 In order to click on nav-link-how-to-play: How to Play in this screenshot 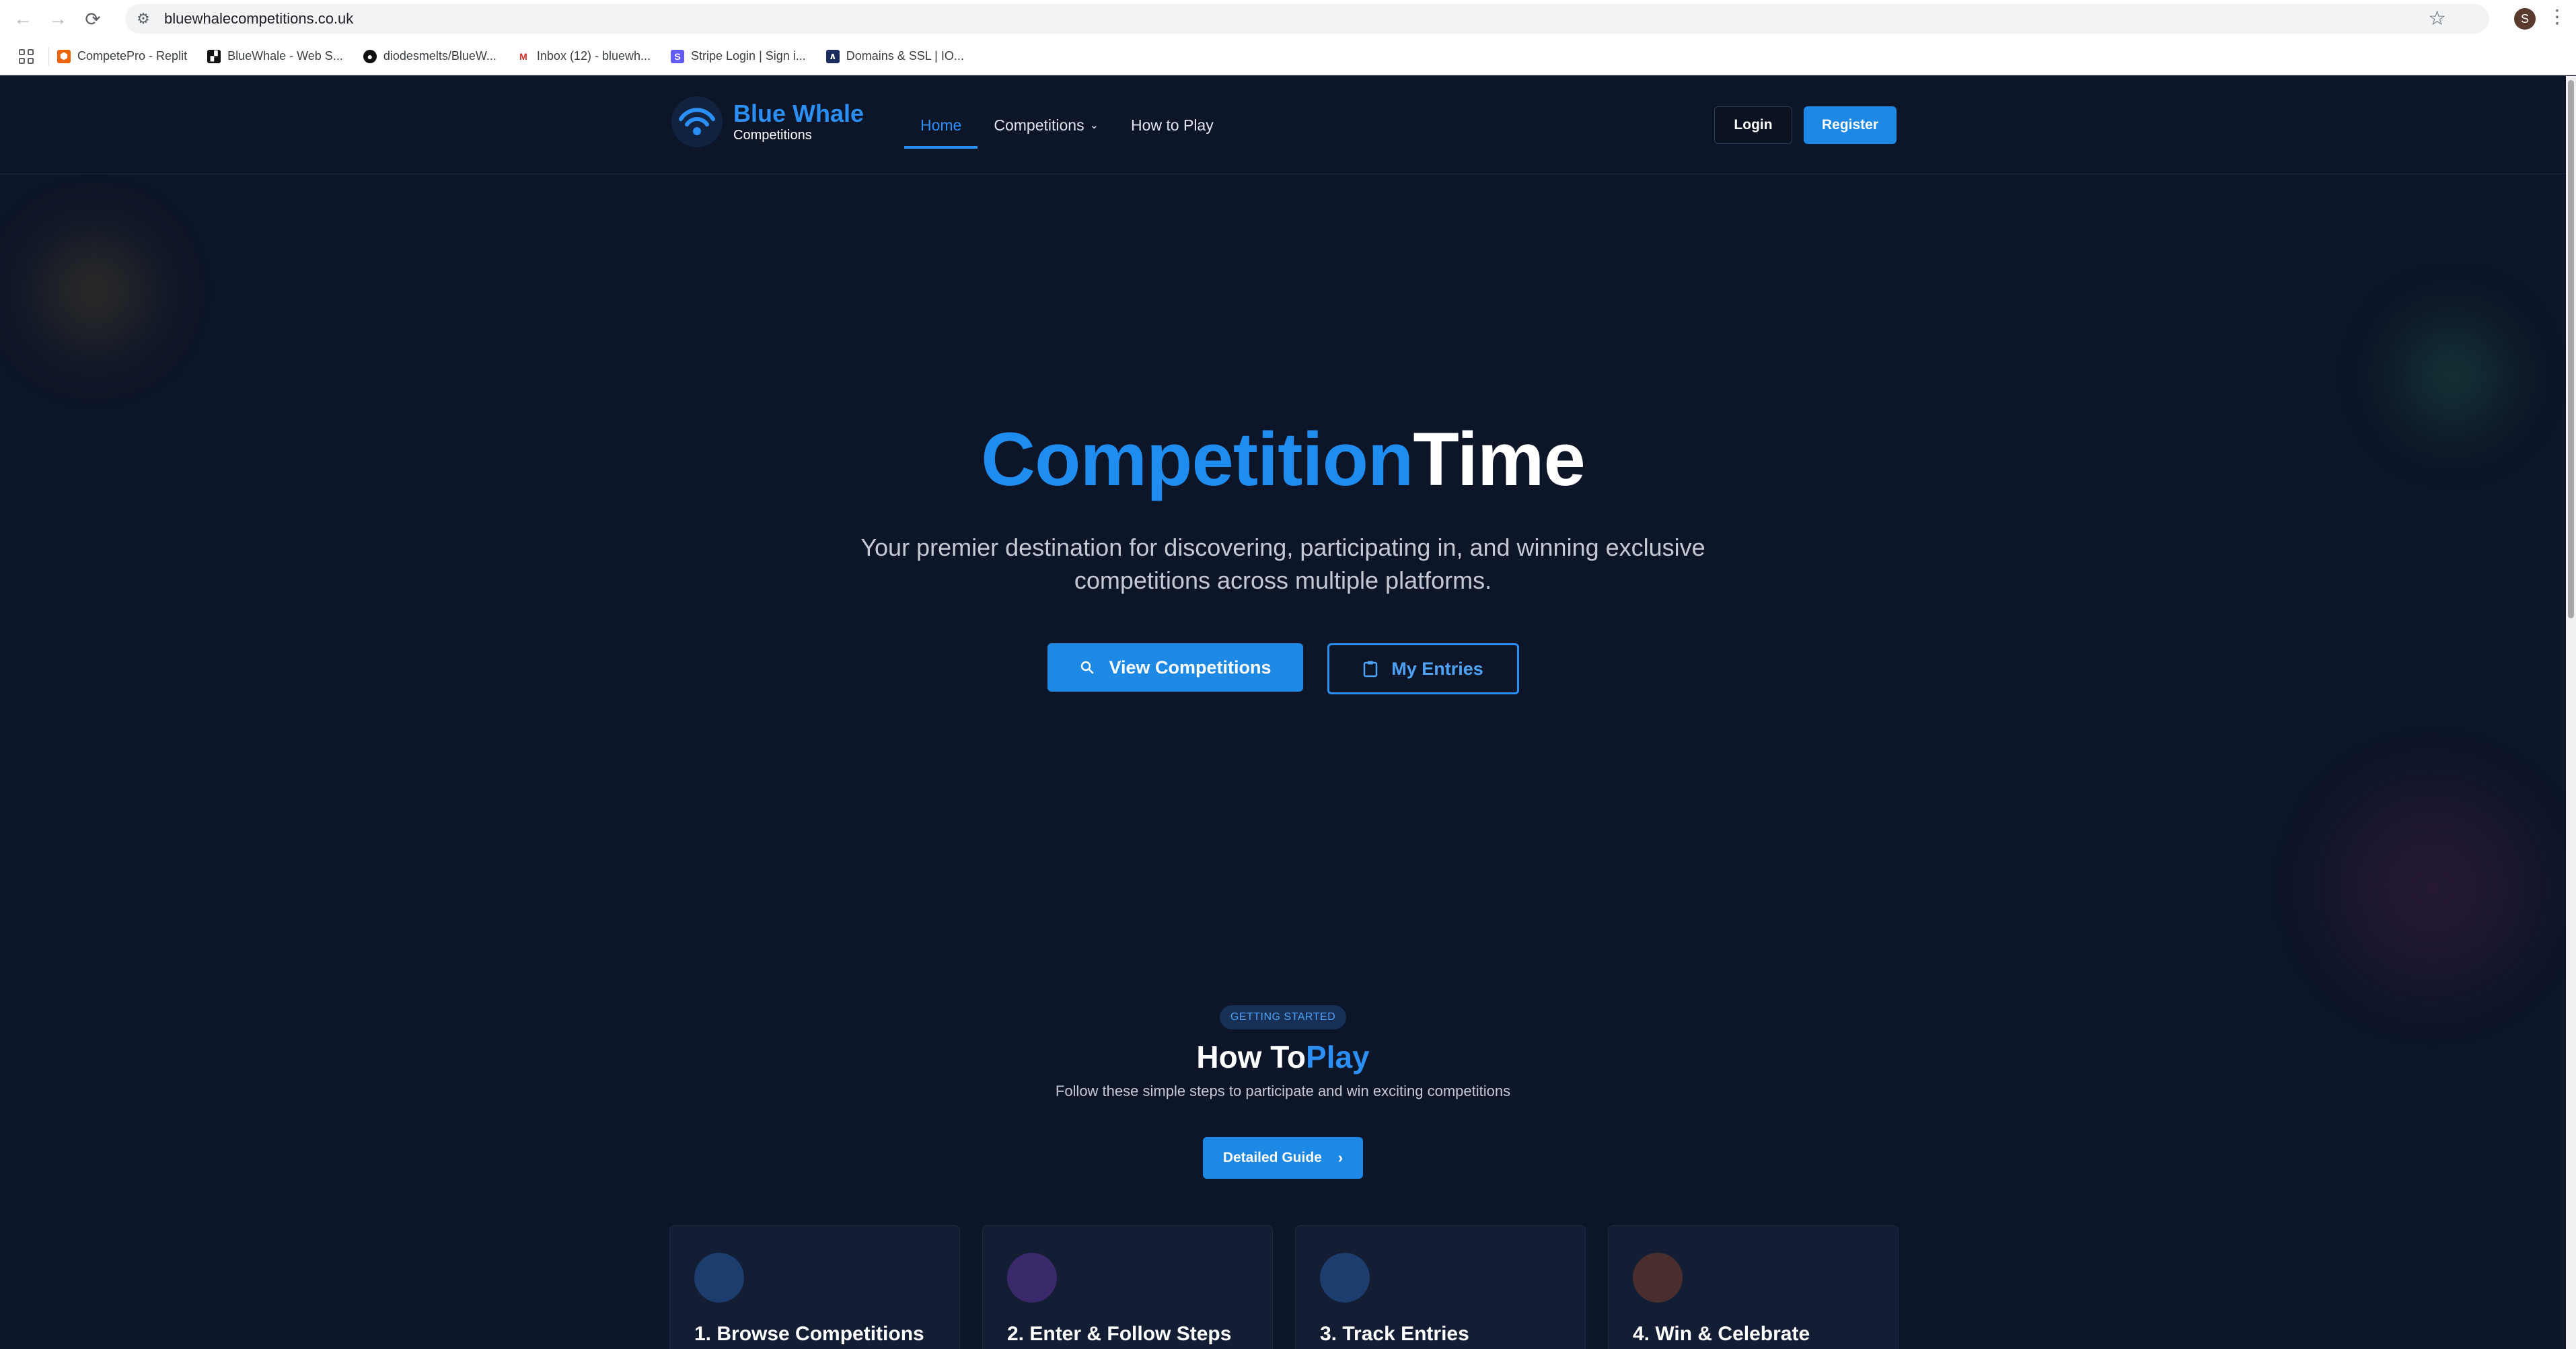, I will do `click(1172, 125)`.